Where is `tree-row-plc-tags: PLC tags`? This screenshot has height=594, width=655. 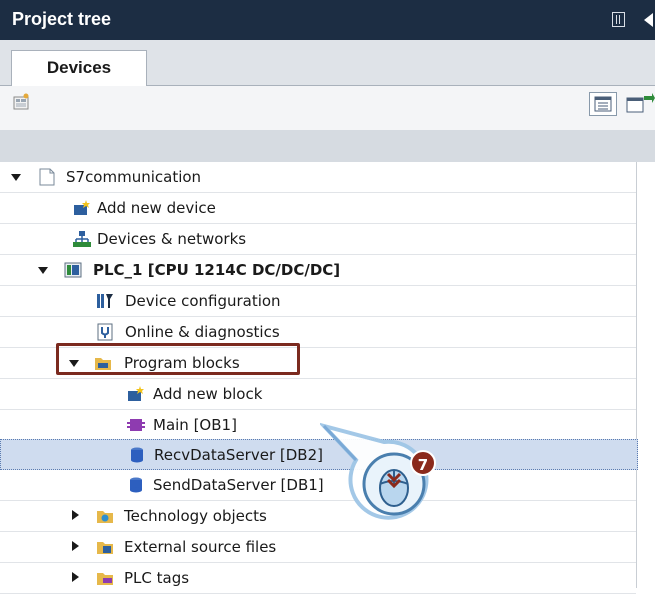 tree-row-plc-tags: PLC tags is located at coordinates (318, 578).